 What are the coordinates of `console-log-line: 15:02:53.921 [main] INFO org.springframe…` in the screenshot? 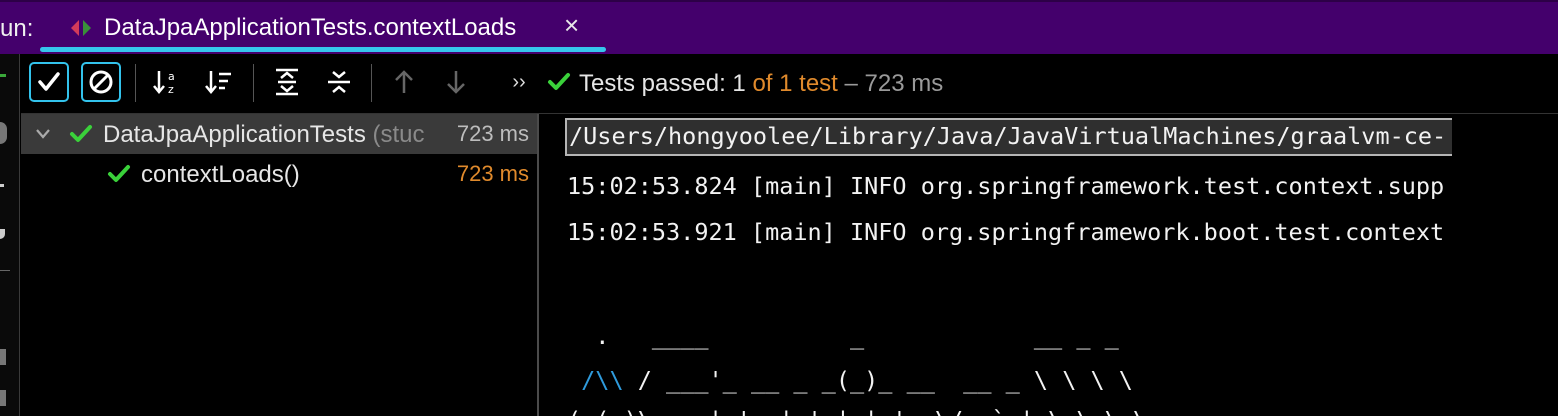 It's located at (1006, 232).